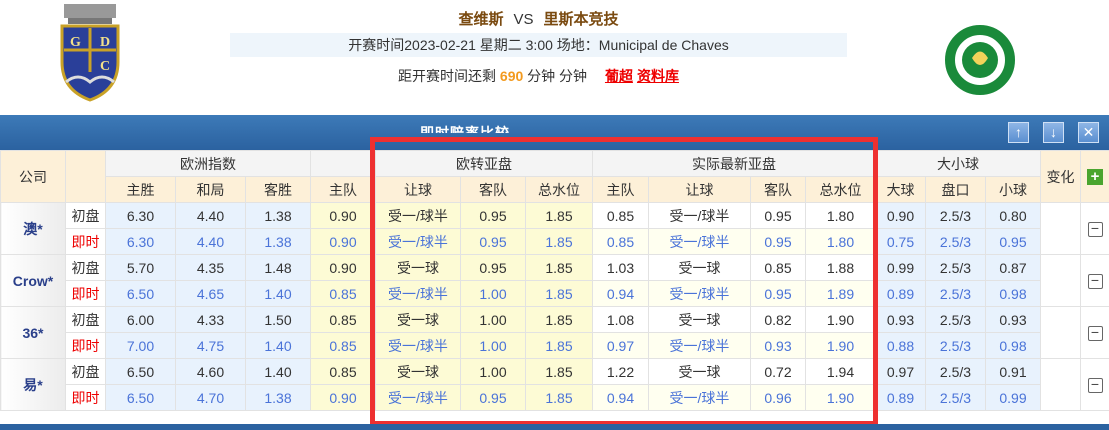  Describe the element at coordinates (620, 189) in the screenshot. I see `header-col-7: 主队` at that location.